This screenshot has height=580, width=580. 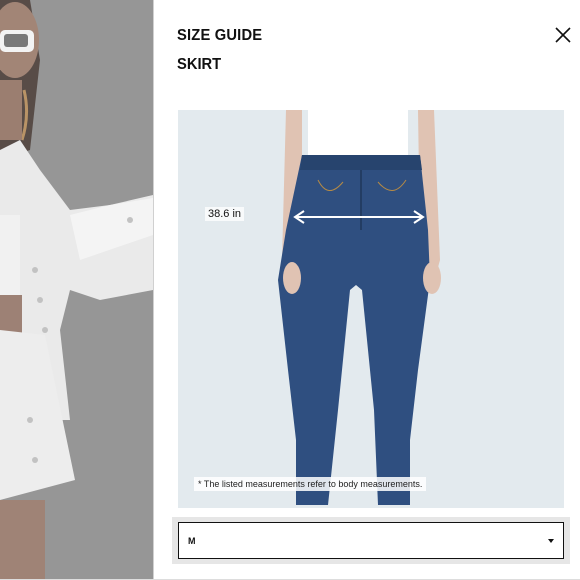 I want to click on hip-measurement-label: 38.6 in, so click(x=225, y=214).